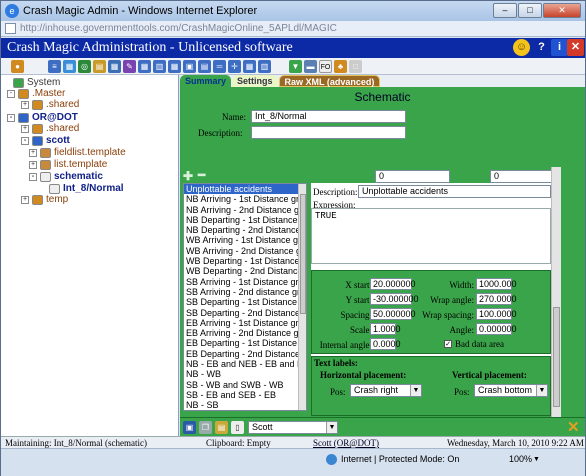 This screenshot has height=476, width=586. Describe the element at coordinates (496, 284) in the screenshot. I see `width-input: 1000.000` at that location.